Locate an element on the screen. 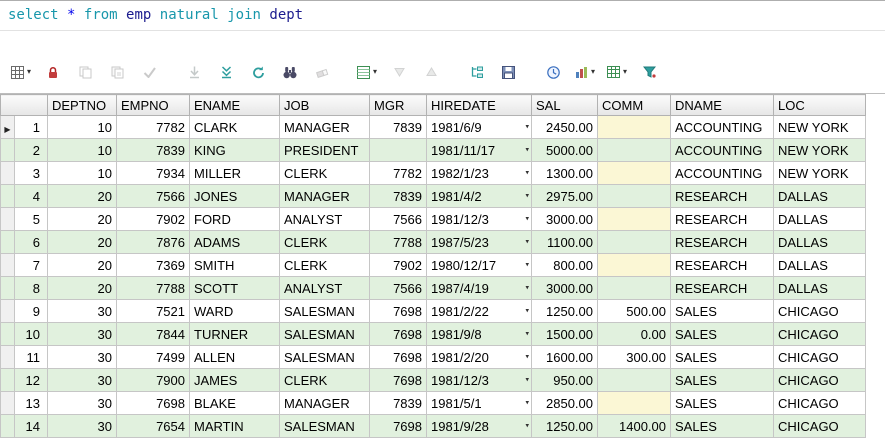  cell-empno: 7369 is located at coordinates (153, 265).